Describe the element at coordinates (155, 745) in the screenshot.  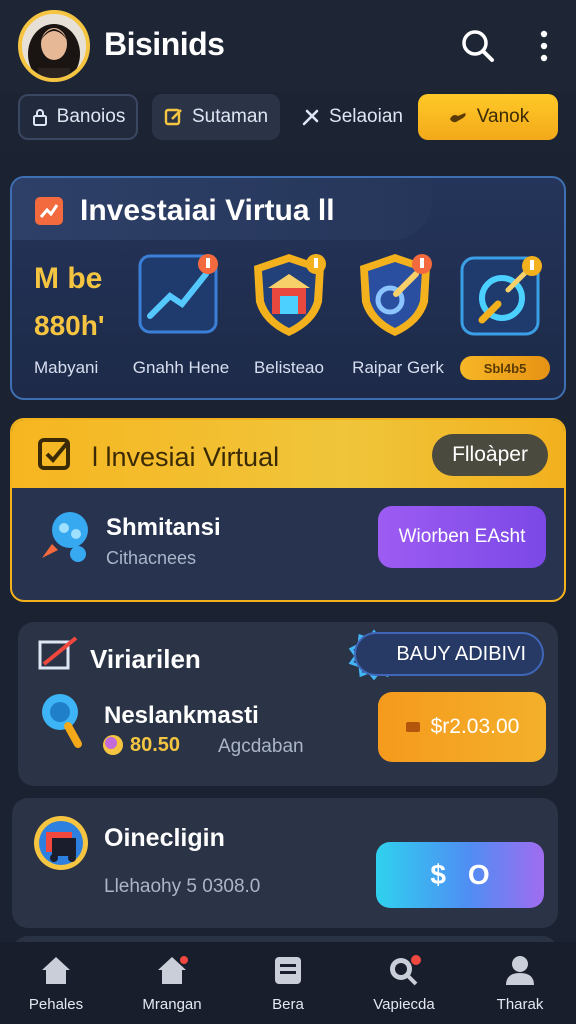
I see `item-amount: 80.50` at that location.